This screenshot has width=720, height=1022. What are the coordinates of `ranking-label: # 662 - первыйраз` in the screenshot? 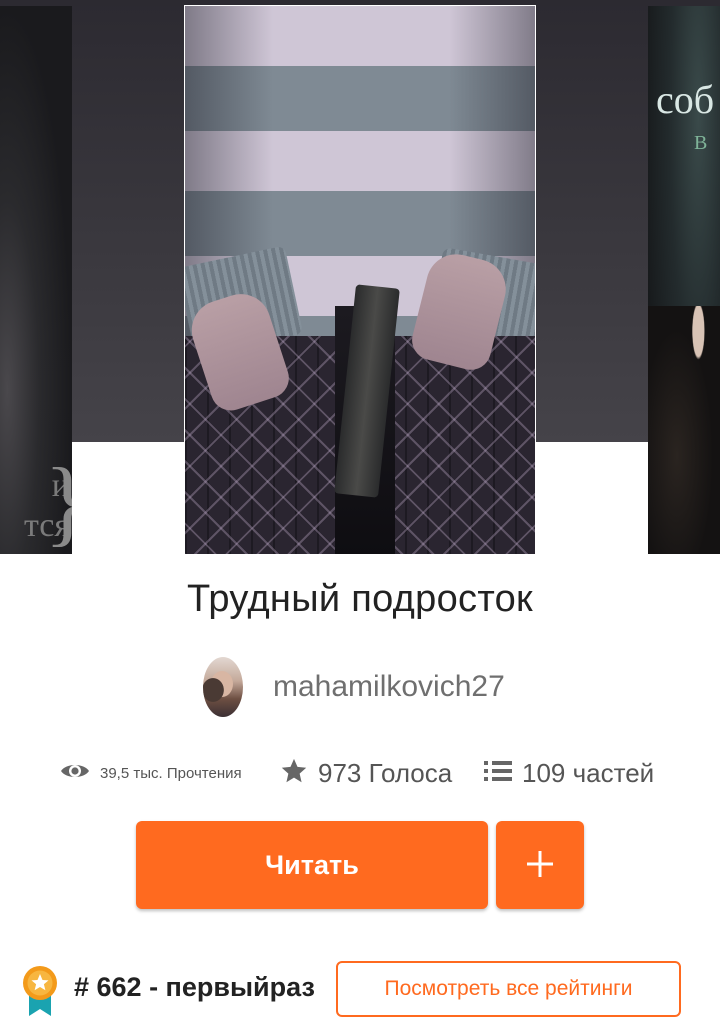 It's located at (194, 987).